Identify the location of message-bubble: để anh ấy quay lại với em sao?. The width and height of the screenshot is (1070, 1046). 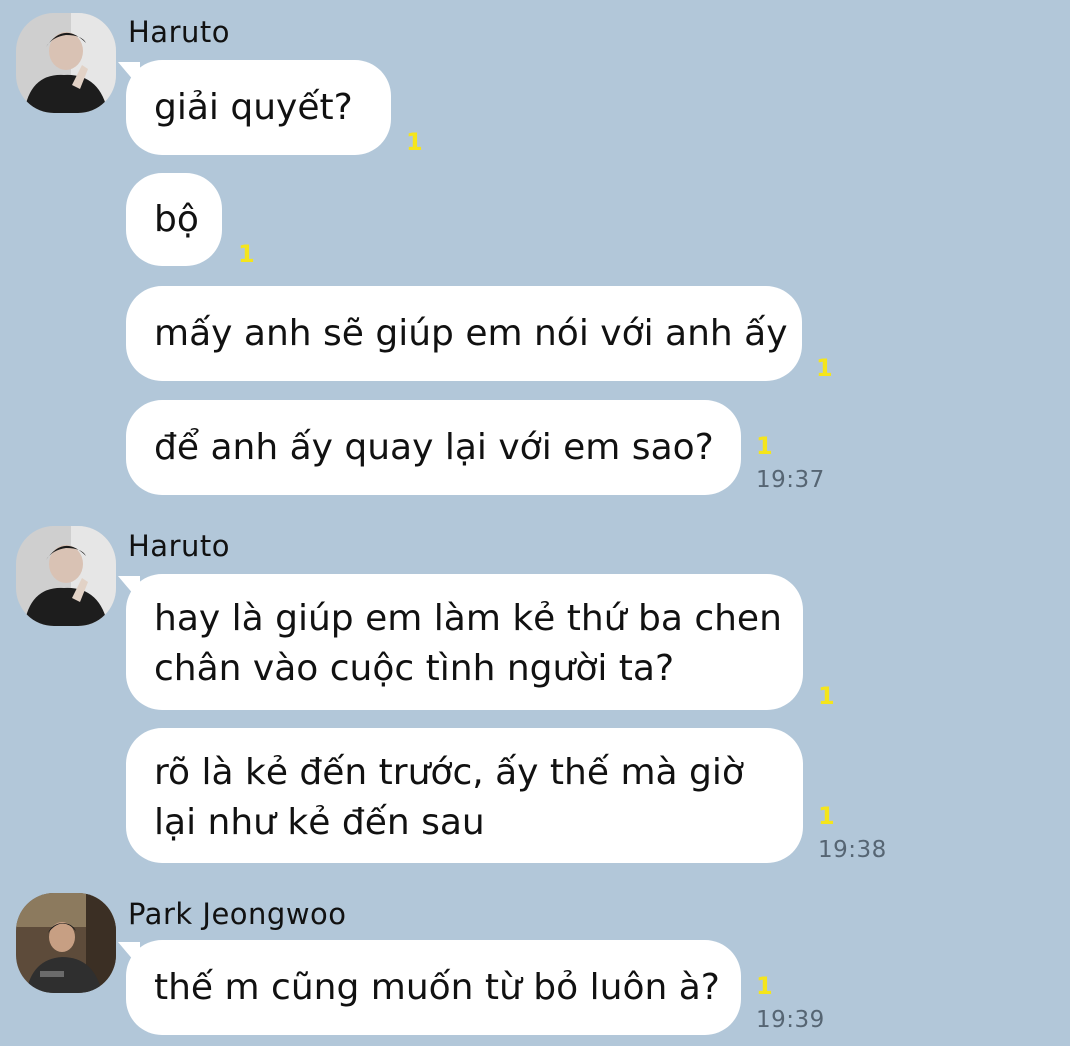
(433, 447).